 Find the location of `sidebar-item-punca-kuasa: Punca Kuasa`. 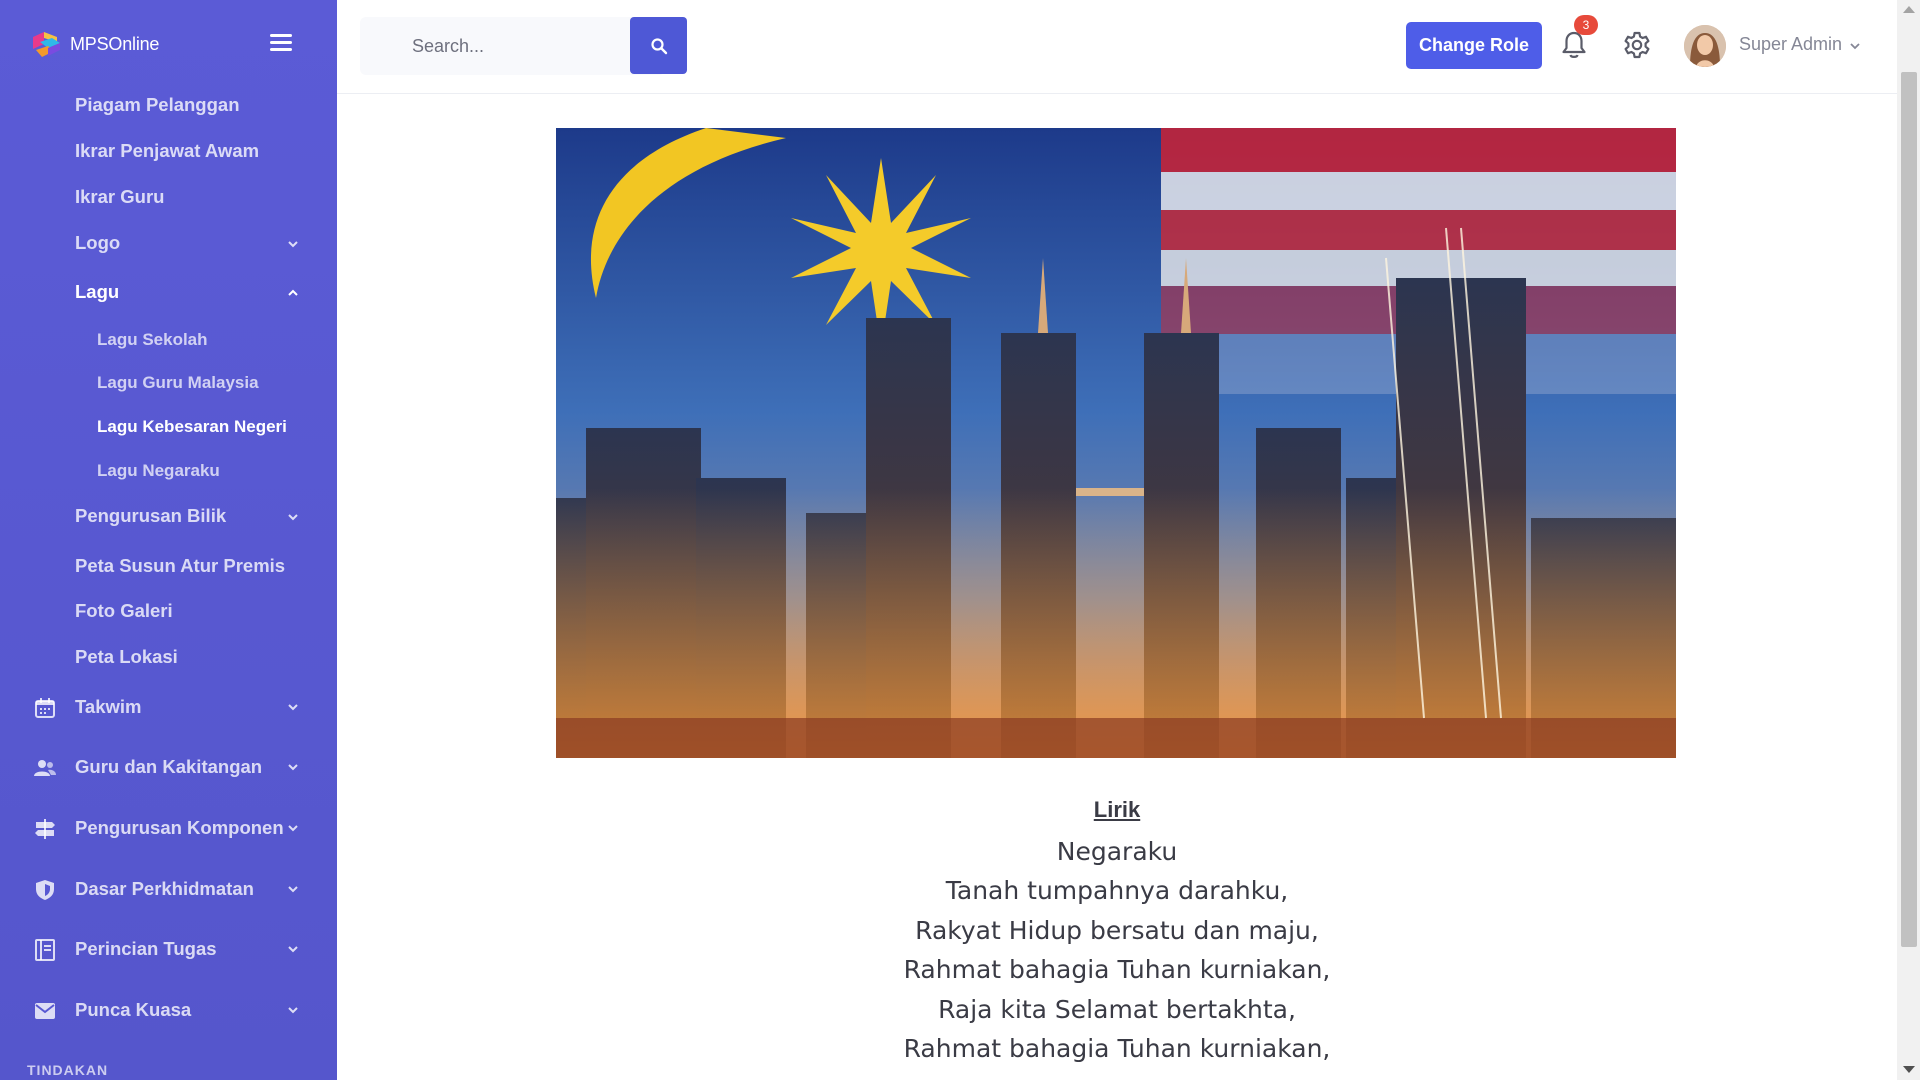

sidebar-item-punca-kuasa: Punca Kuasa is located at coordinates (168, 1011).